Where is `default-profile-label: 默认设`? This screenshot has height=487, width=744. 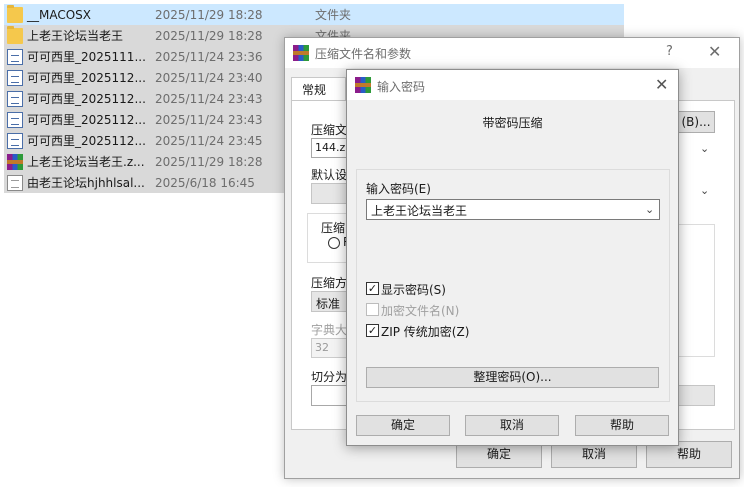 default-profile-label: 默认设 is located at coordinates (329, 175).